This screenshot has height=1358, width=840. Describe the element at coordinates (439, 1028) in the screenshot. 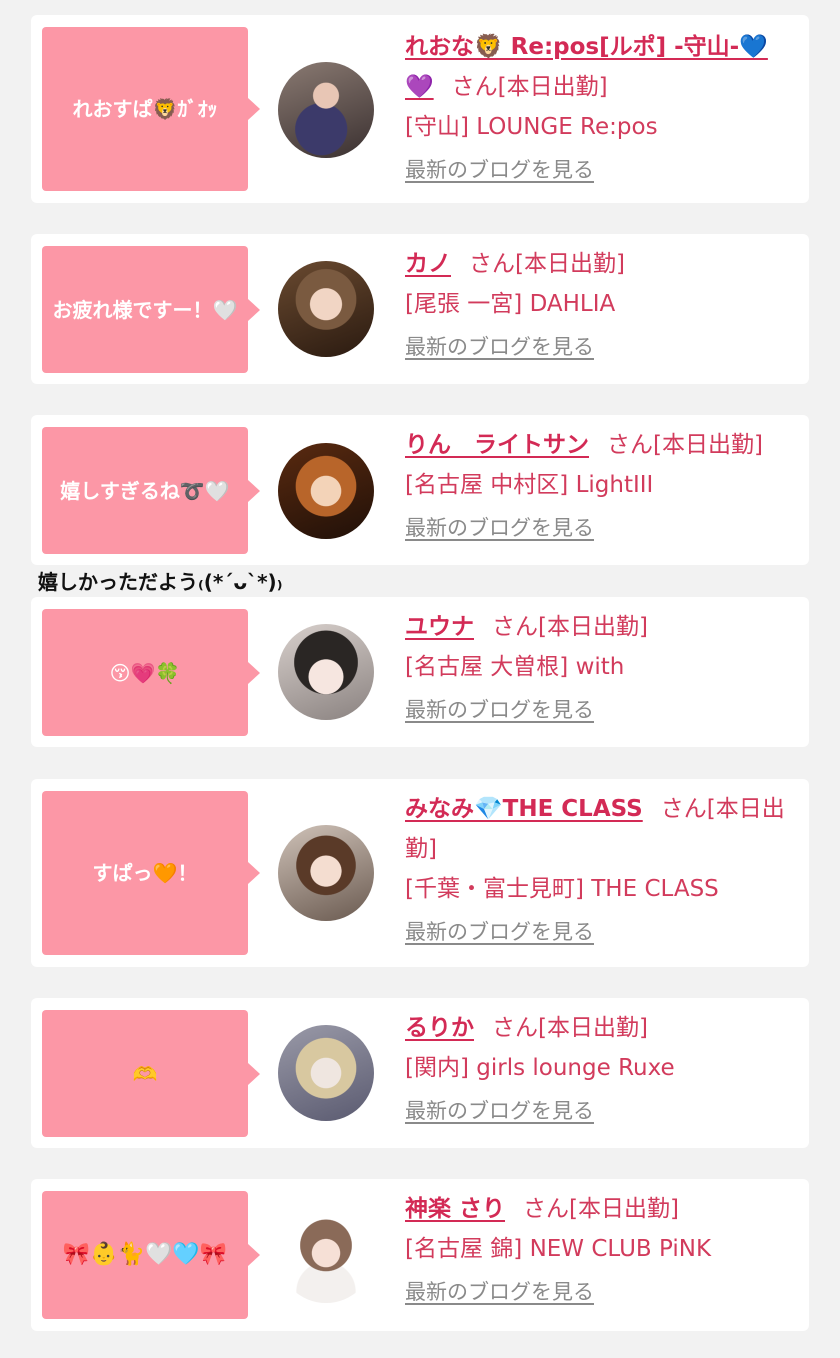

I see `girl-name-link: るりか` at that location.